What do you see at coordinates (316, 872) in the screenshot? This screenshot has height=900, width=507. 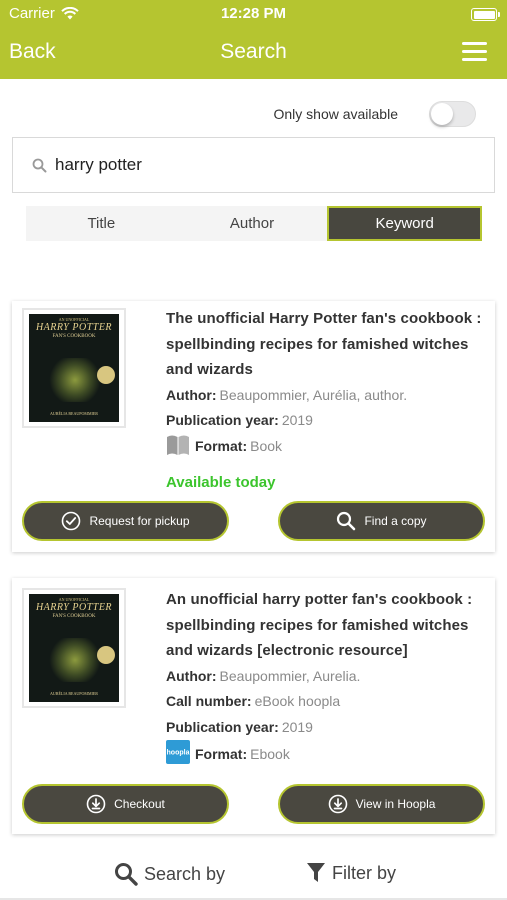 I see `filter-icon` at bounding box center [316, 872].